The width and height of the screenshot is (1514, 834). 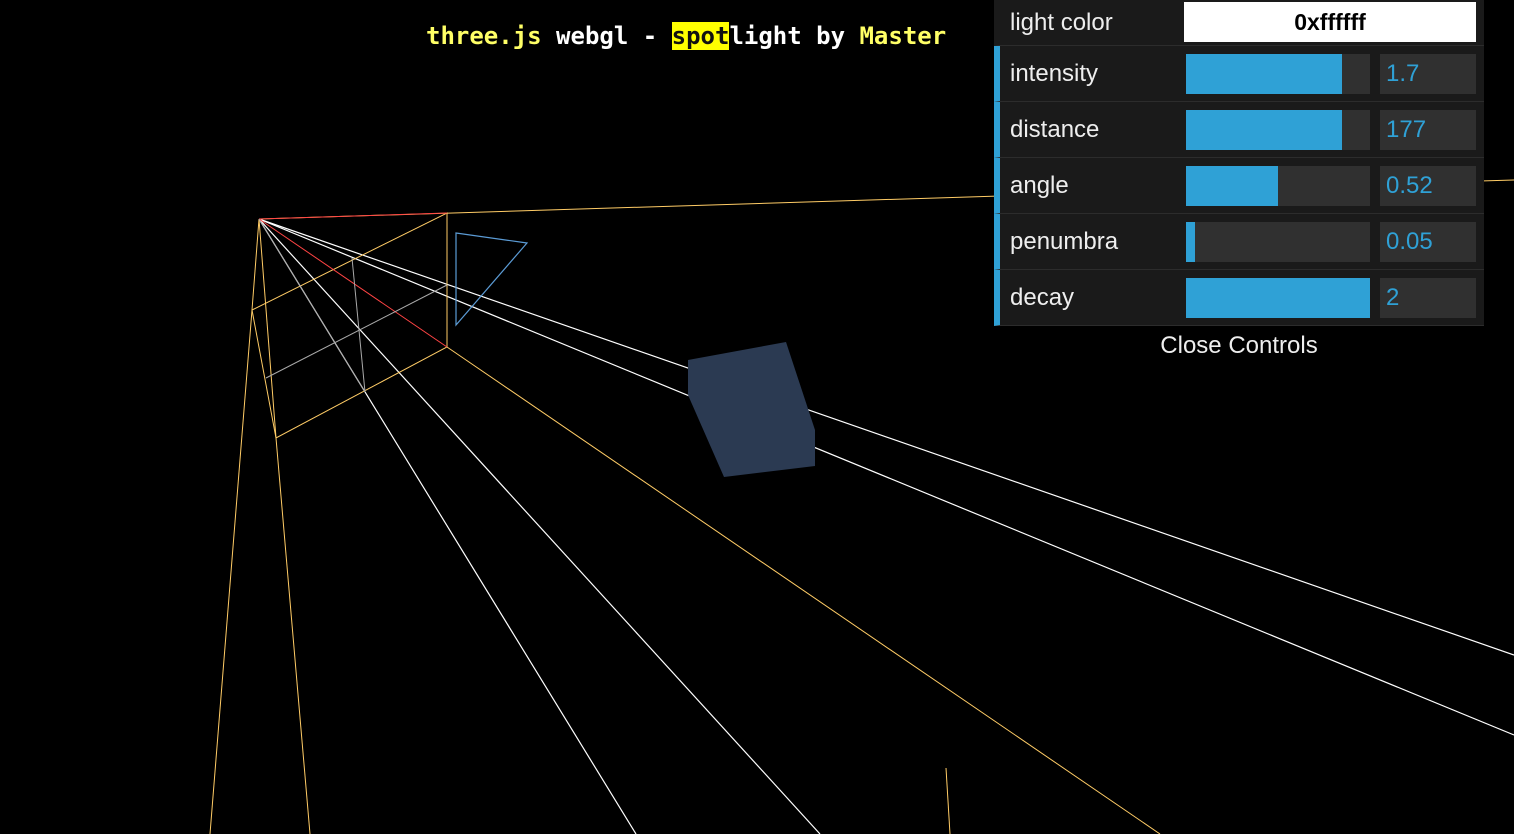 I want to click on angle-label: angle, so click(x=1039, y=185).